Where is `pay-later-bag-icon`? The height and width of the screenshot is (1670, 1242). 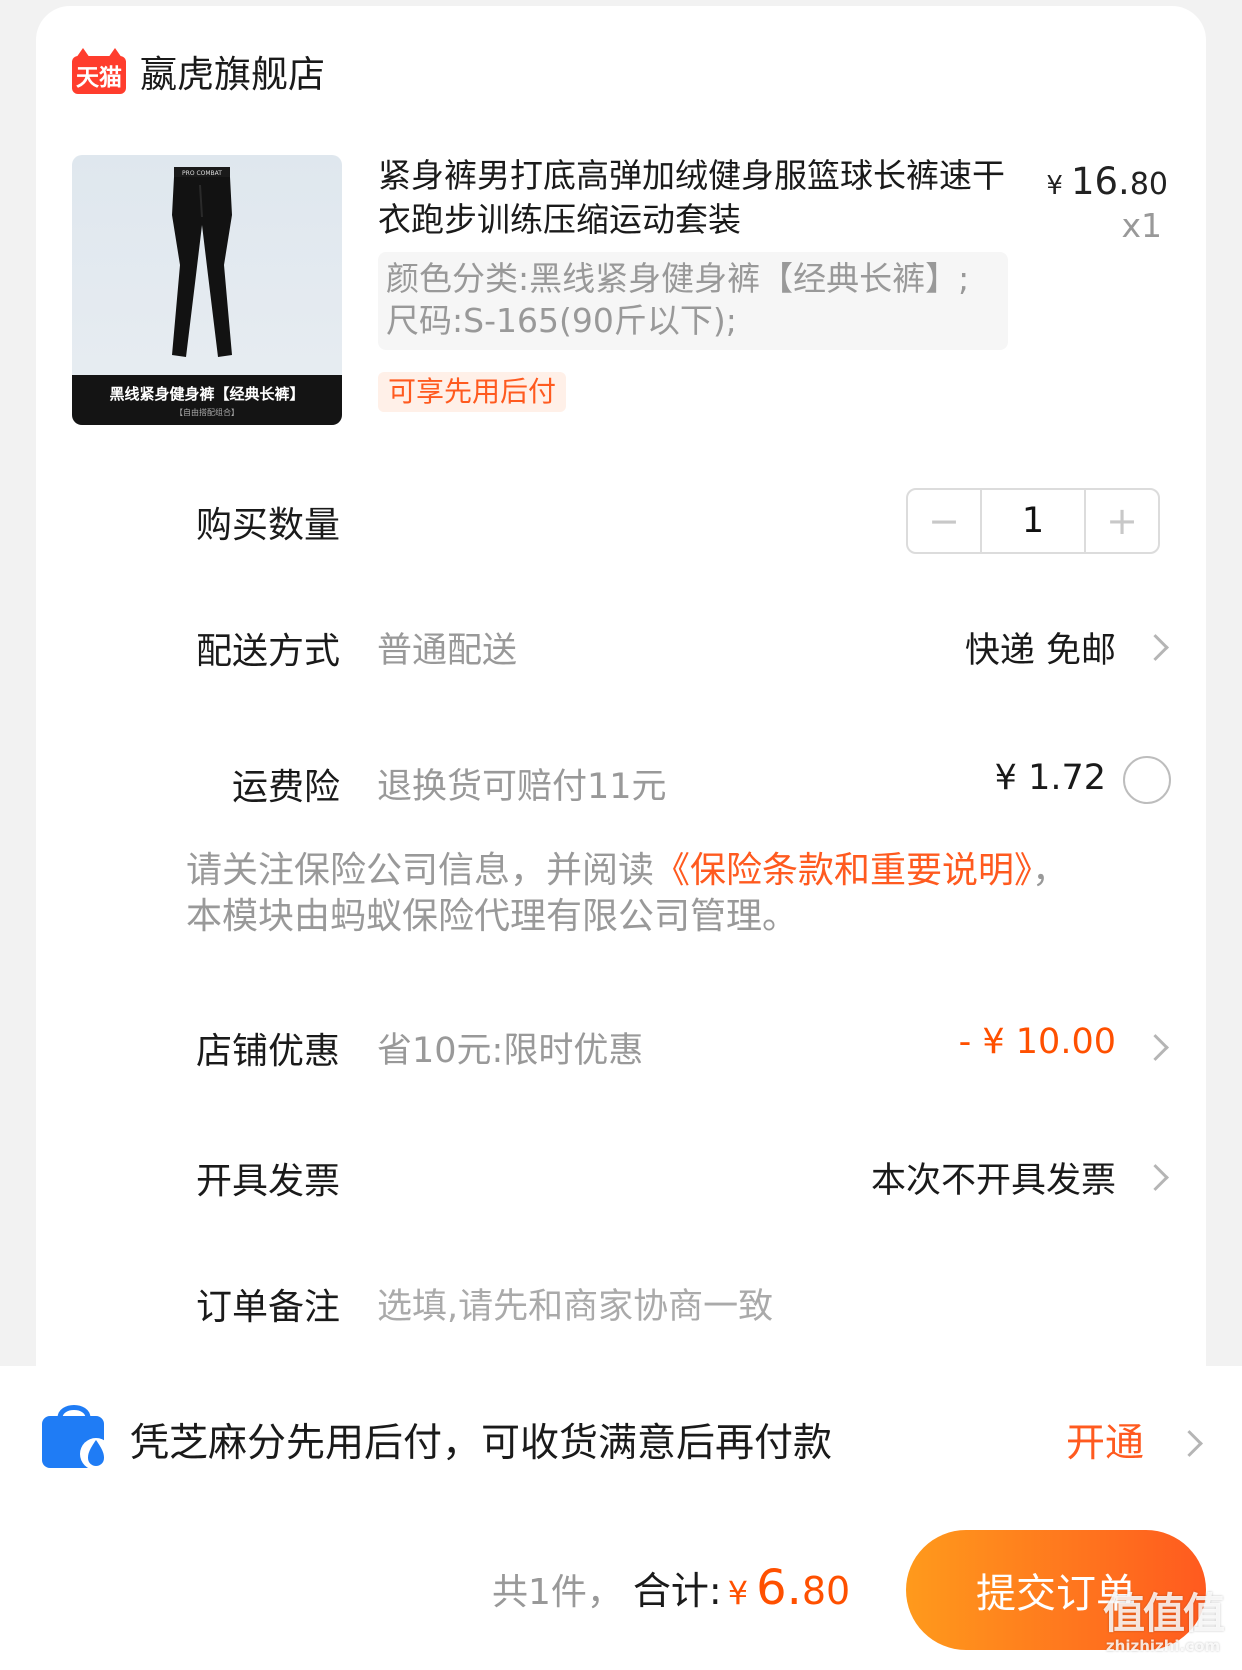
pay-later-bag-icon is located at coordinates (76, 1437).